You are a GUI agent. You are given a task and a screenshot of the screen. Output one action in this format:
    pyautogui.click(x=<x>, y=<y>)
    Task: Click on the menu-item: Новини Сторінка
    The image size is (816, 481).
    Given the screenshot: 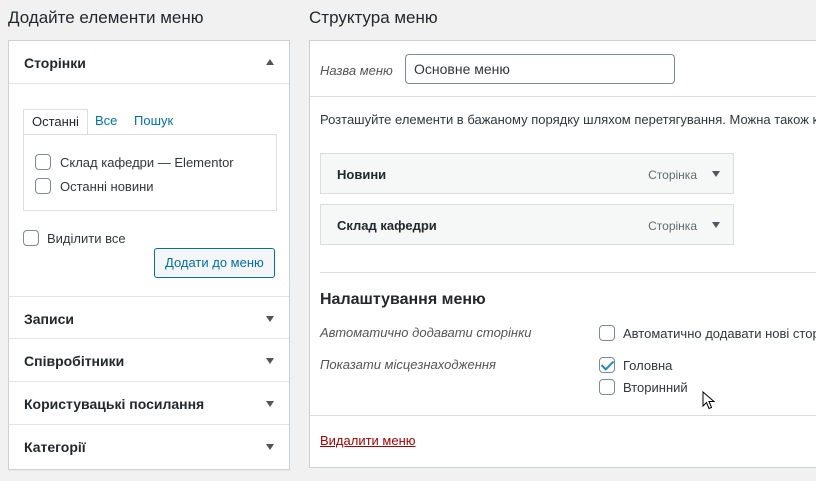 What is the action you would take?
    pyautogui.click(x=527, y=173)
    